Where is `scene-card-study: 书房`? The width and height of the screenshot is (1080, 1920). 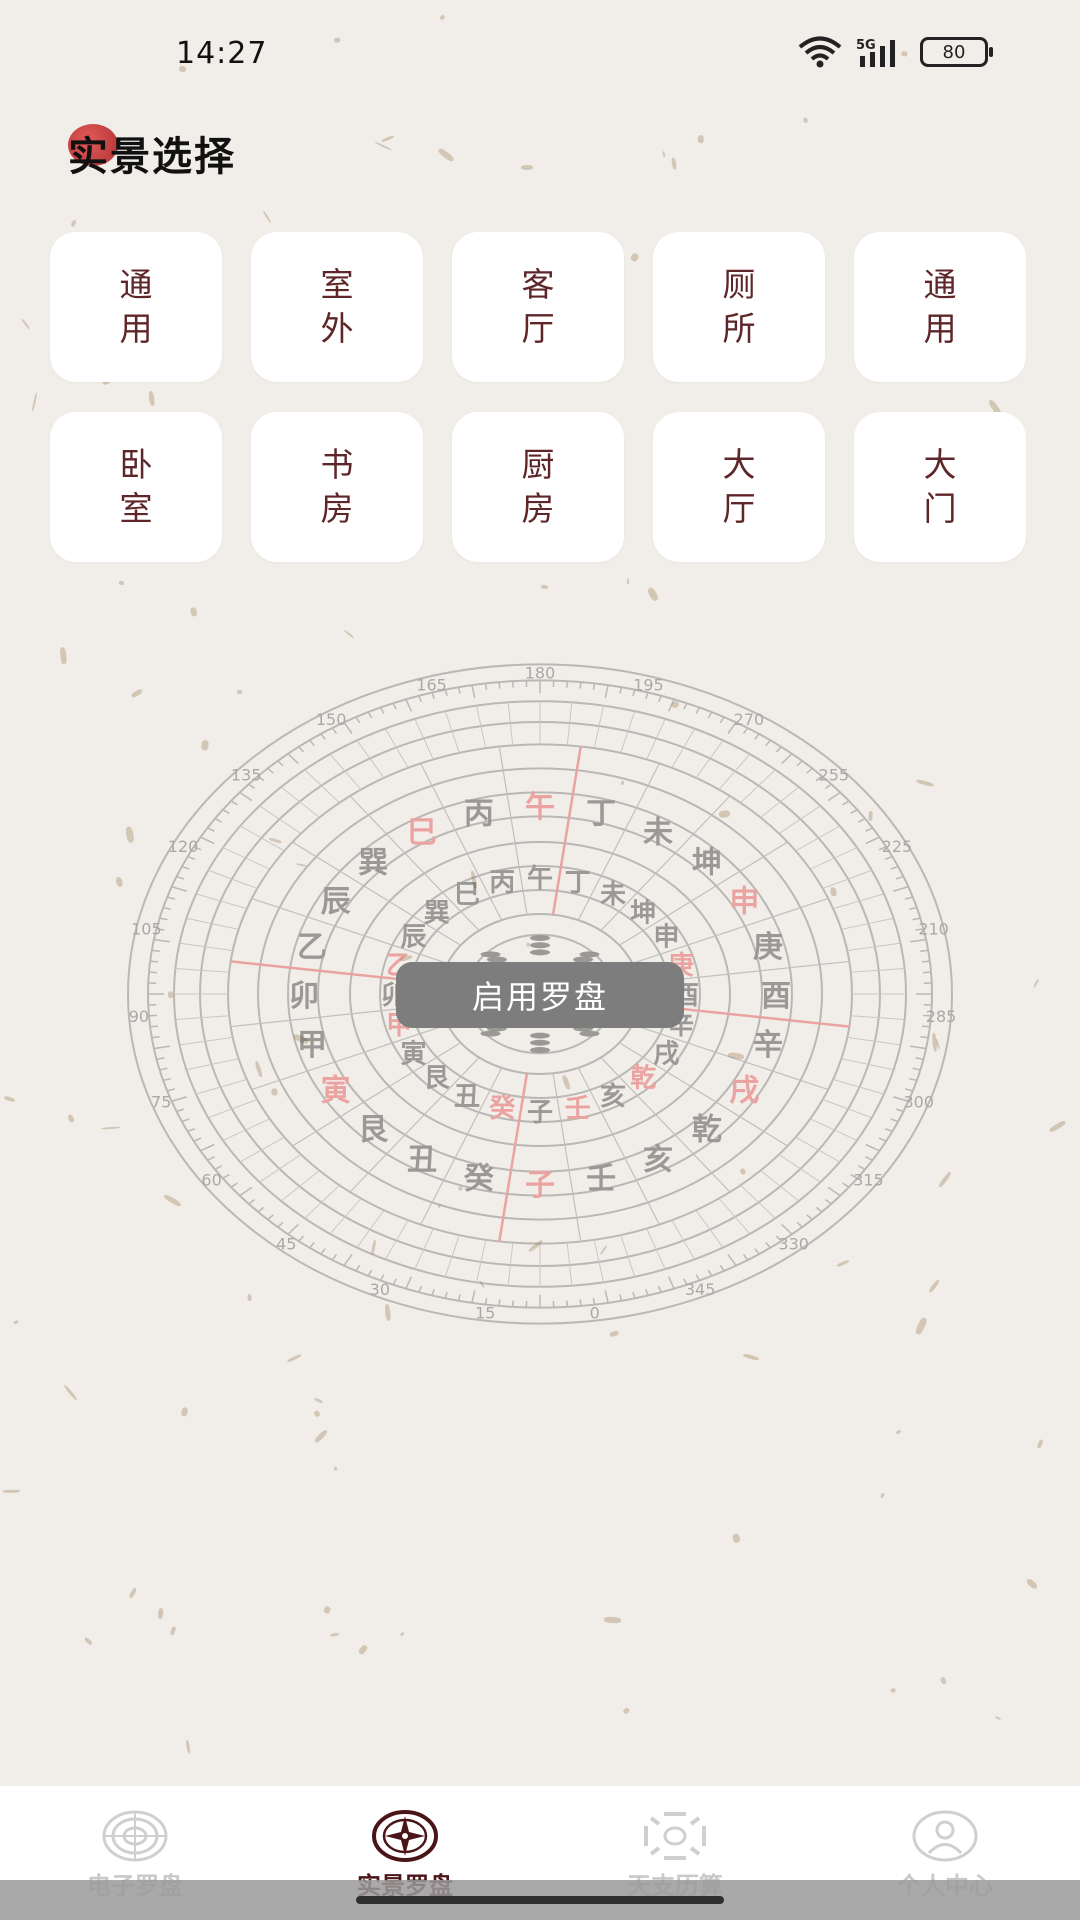
scene-card-study: 书房 is located at coordinates (337, 487).